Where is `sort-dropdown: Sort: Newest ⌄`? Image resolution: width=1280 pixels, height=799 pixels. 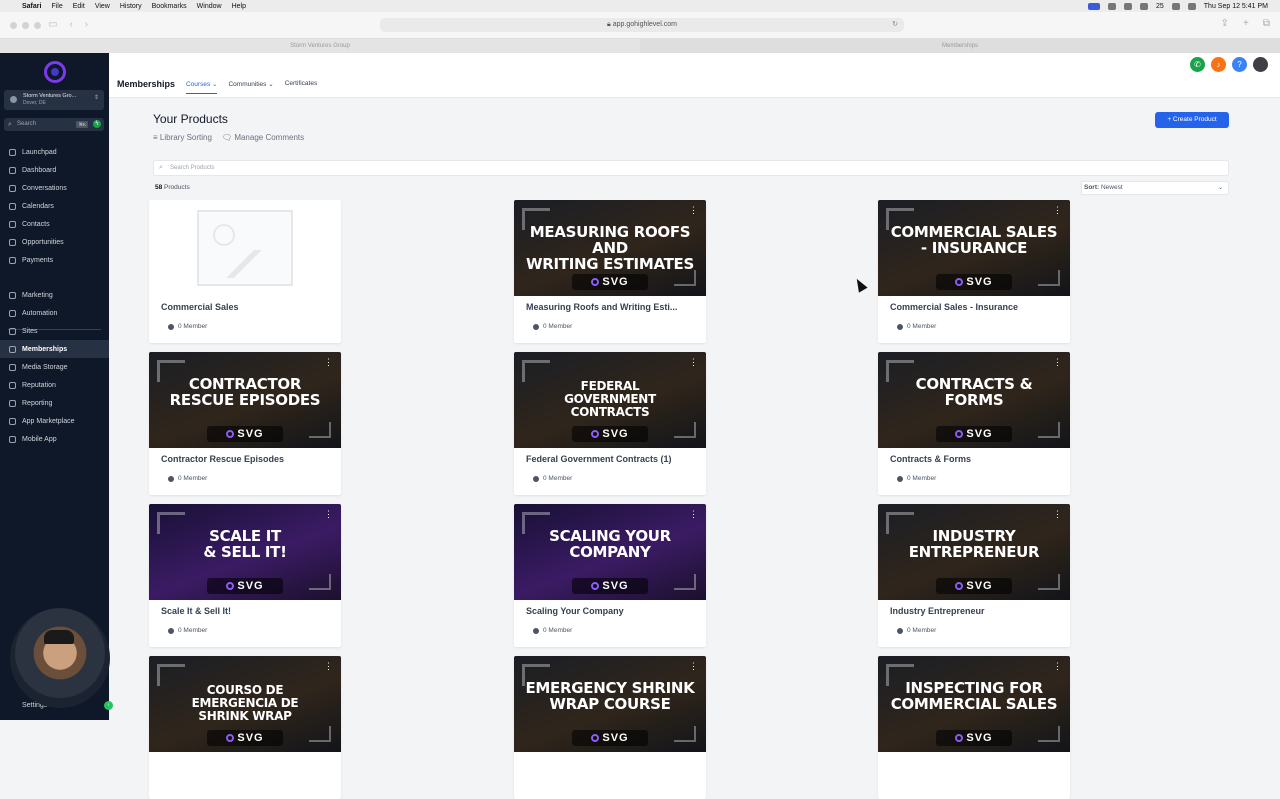
sort-dropdown: Sort: Newest ⌄ is located at coordinates (1155, 188).